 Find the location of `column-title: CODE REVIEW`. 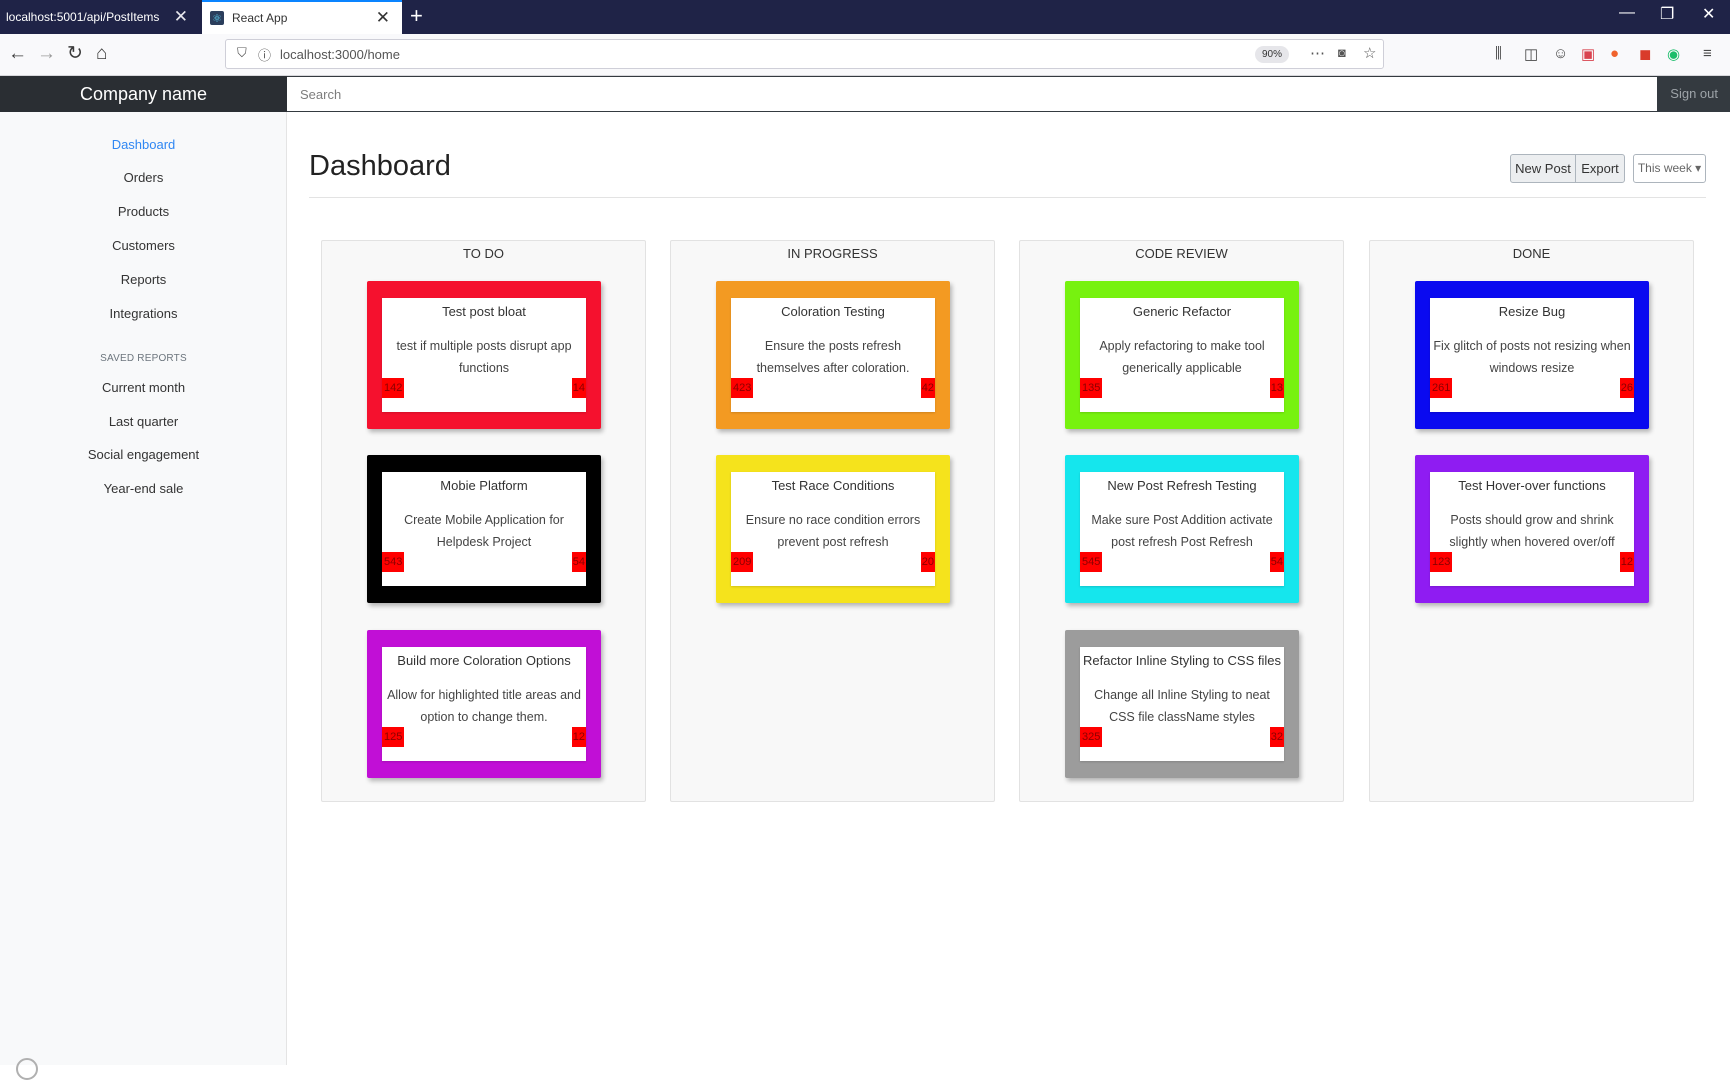

column-title: CODE REVIEW is located at coordinates (1181, 253).